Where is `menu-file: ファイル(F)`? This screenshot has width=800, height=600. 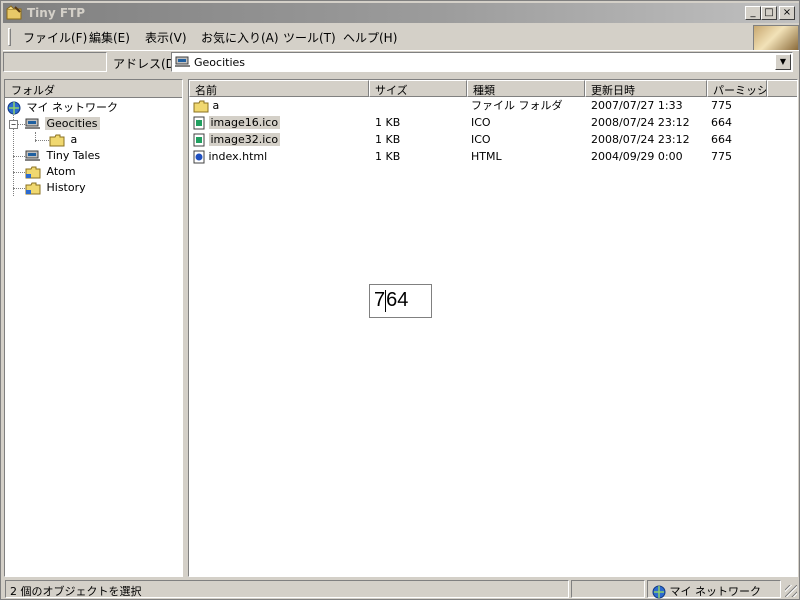 menu-file: ファイル(F) is located at coordinates (55, 37).